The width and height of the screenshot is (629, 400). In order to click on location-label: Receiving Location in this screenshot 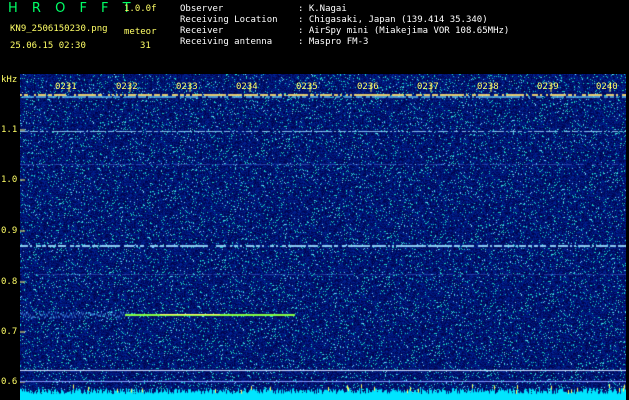, I will do `click(229, 20)`.